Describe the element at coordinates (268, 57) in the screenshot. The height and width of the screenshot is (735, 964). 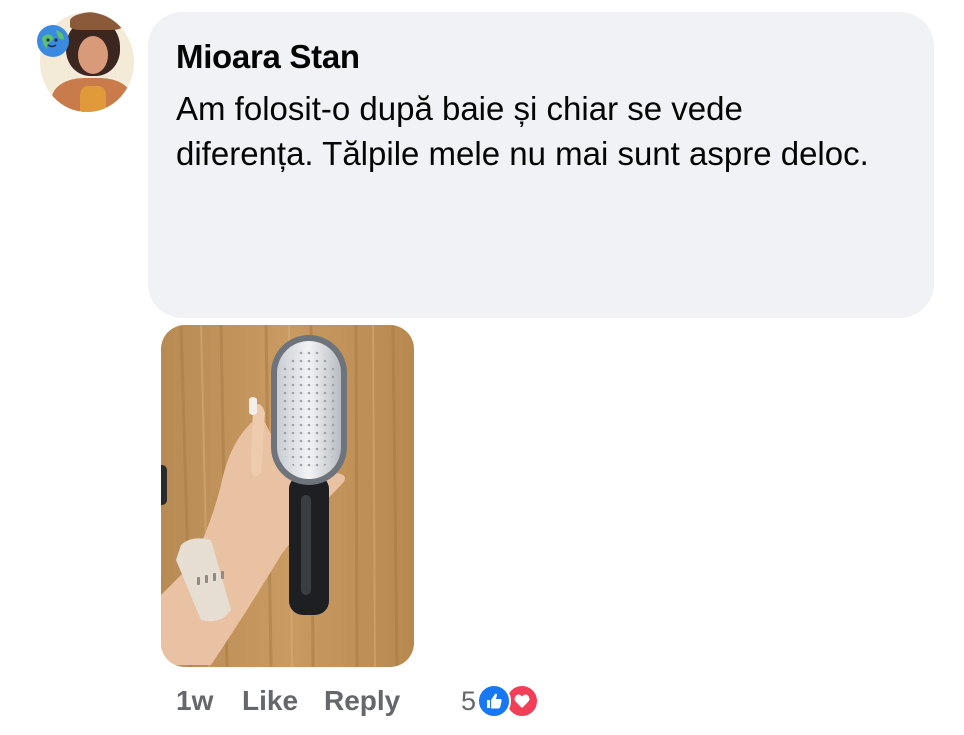
I see `author-name: Mioara Stan` at that location.